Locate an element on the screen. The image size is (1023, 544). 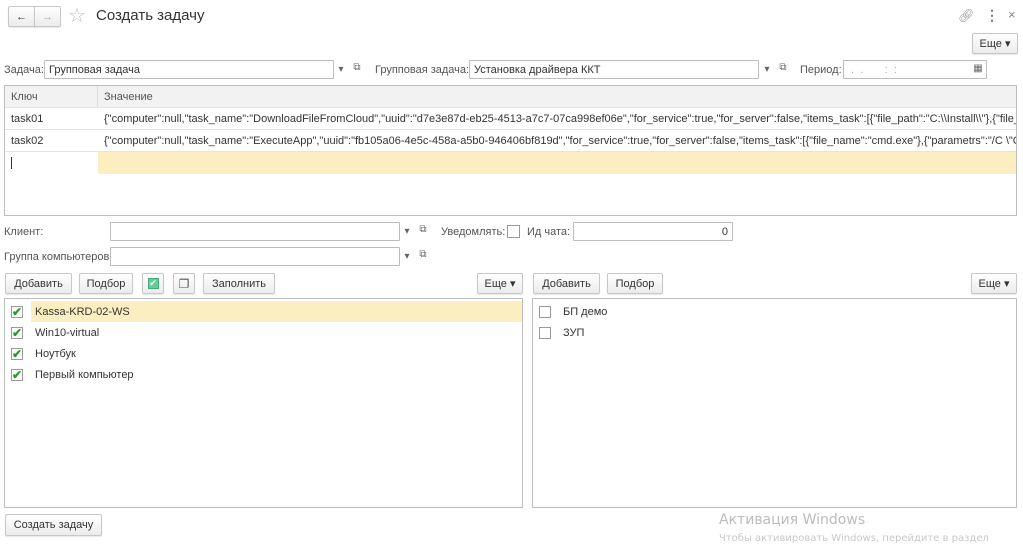
add-computer-button: Добавить is located at coordinates (38, 283).